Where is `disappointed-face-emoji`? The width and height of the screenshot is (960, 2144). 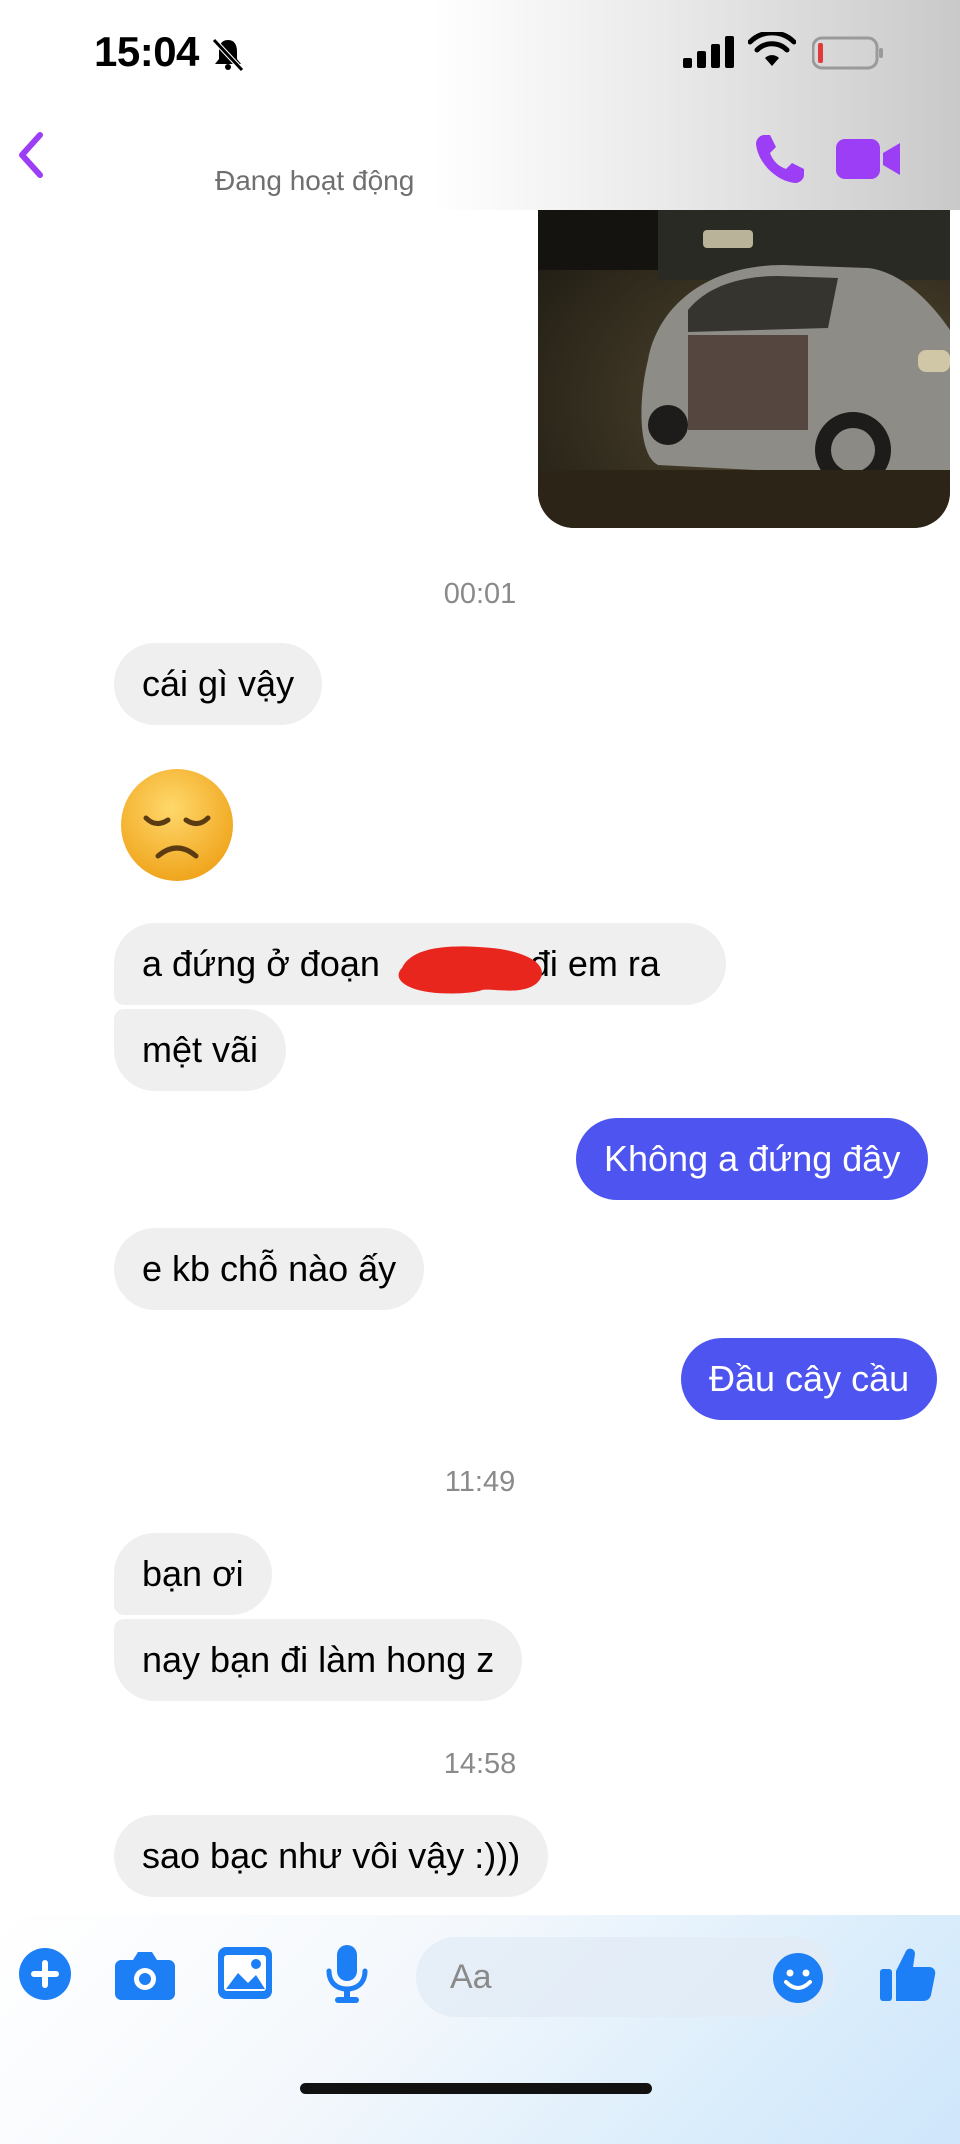 disappointed-face-emoji is located at coordinates (177, 825).